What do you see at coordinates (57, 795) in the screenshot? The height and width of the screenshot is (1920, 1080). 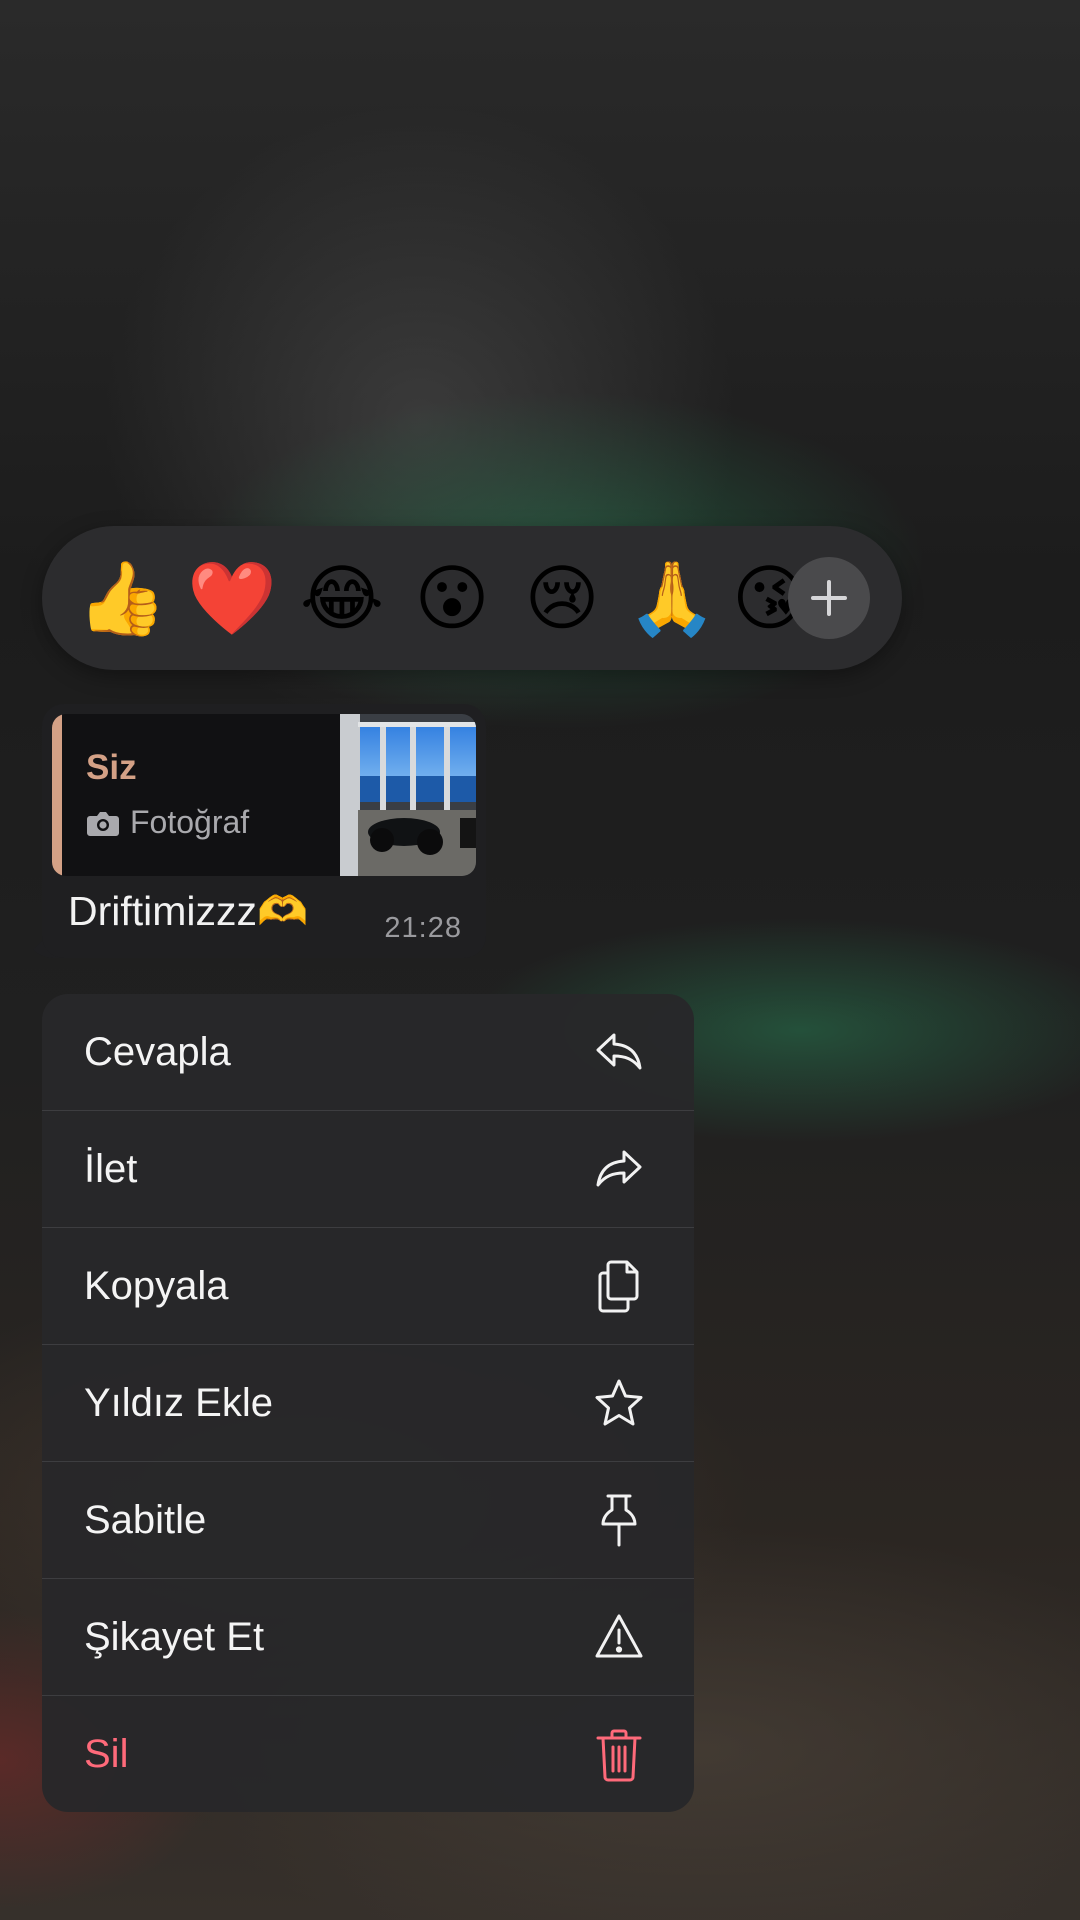 I see `quote-accent-bar` at bounding box center [57, 795].